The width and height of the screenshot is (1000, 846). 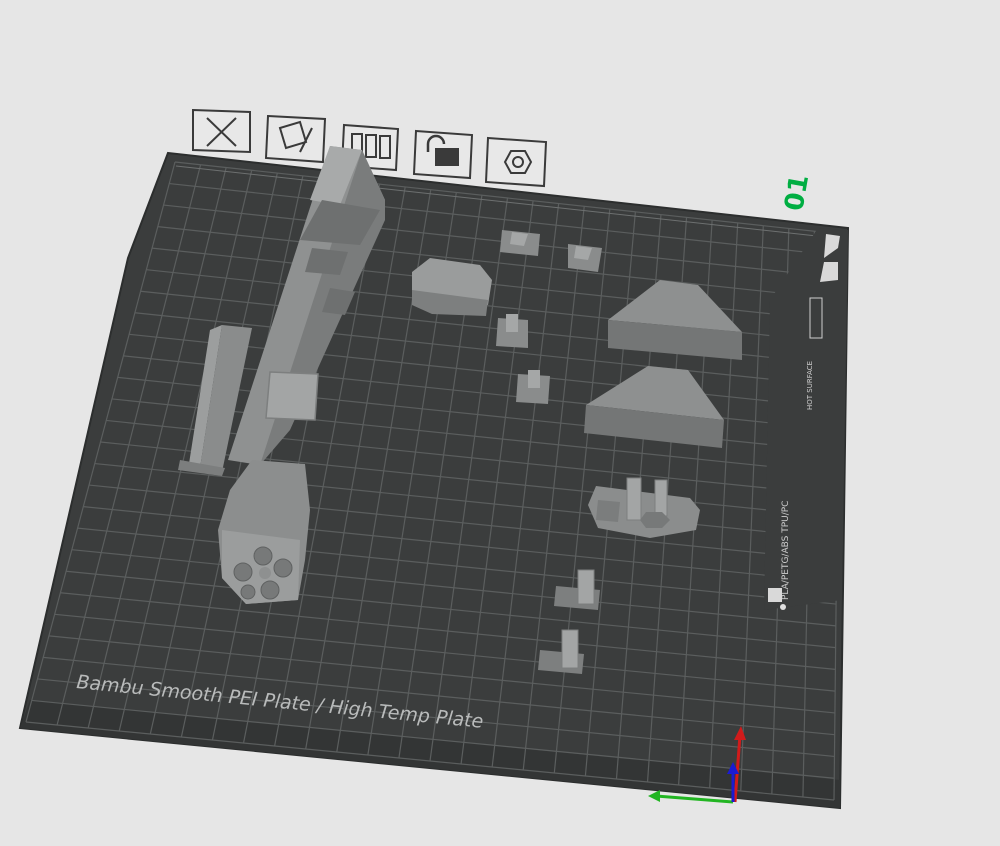 I want to click on plate-number: 01, so click(x=797, y=192).